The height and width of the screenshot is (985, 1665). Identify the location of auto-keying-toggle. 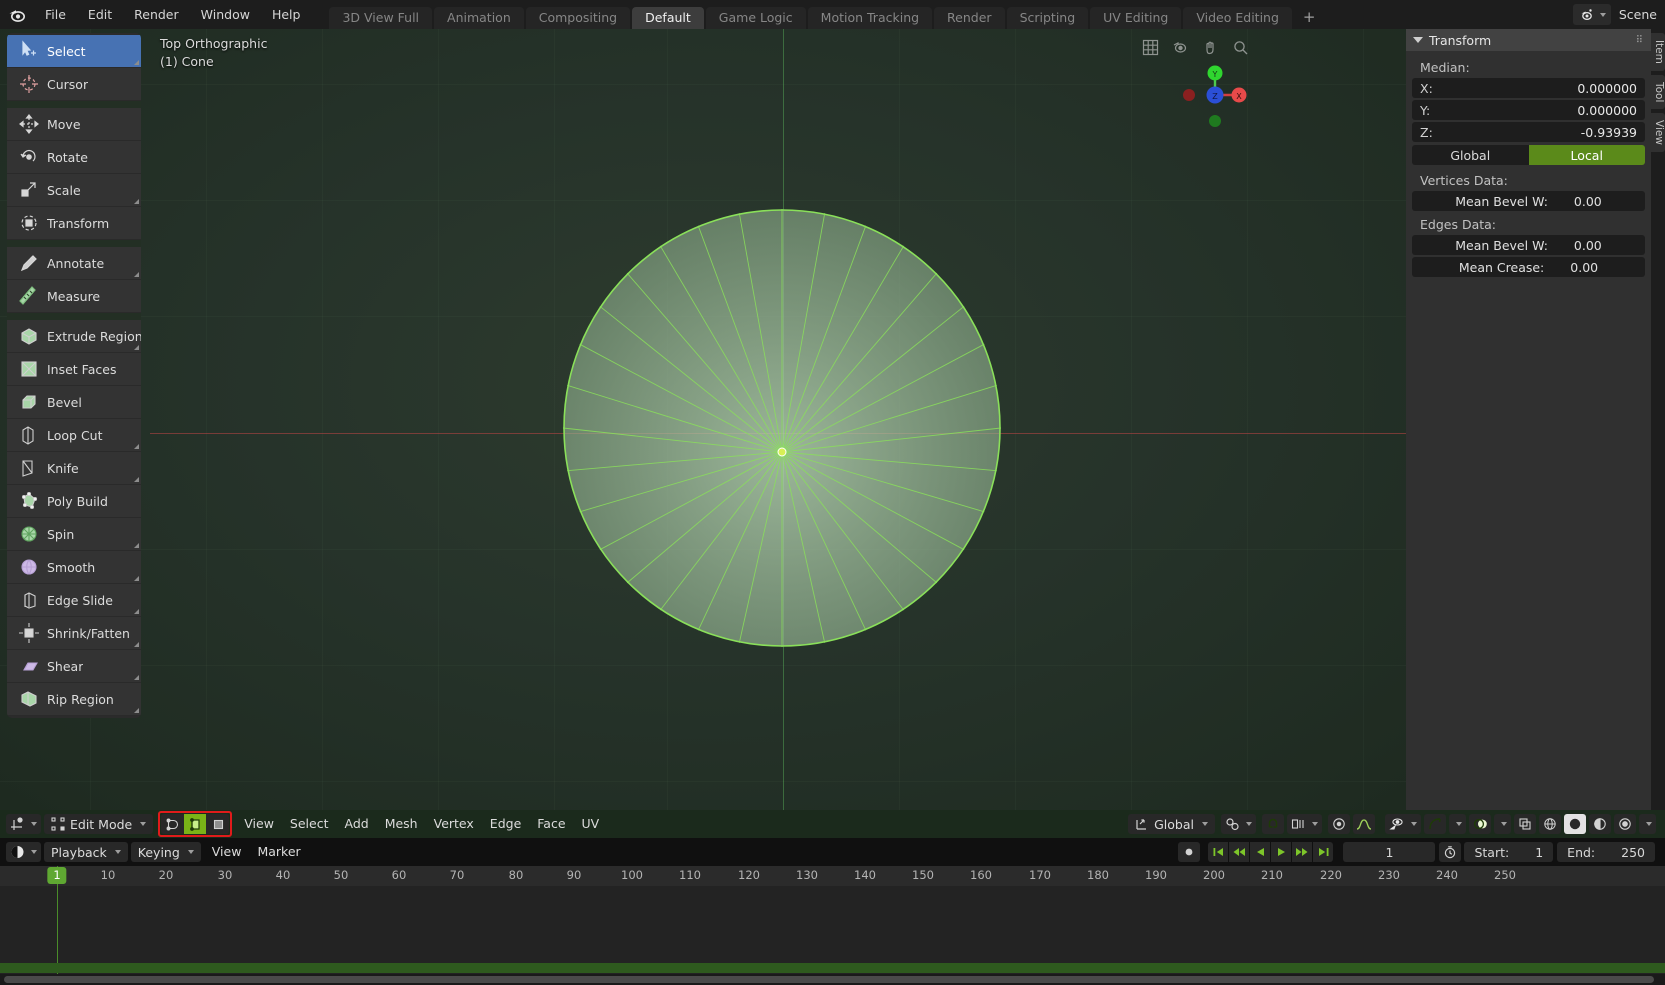
(1189, 852).